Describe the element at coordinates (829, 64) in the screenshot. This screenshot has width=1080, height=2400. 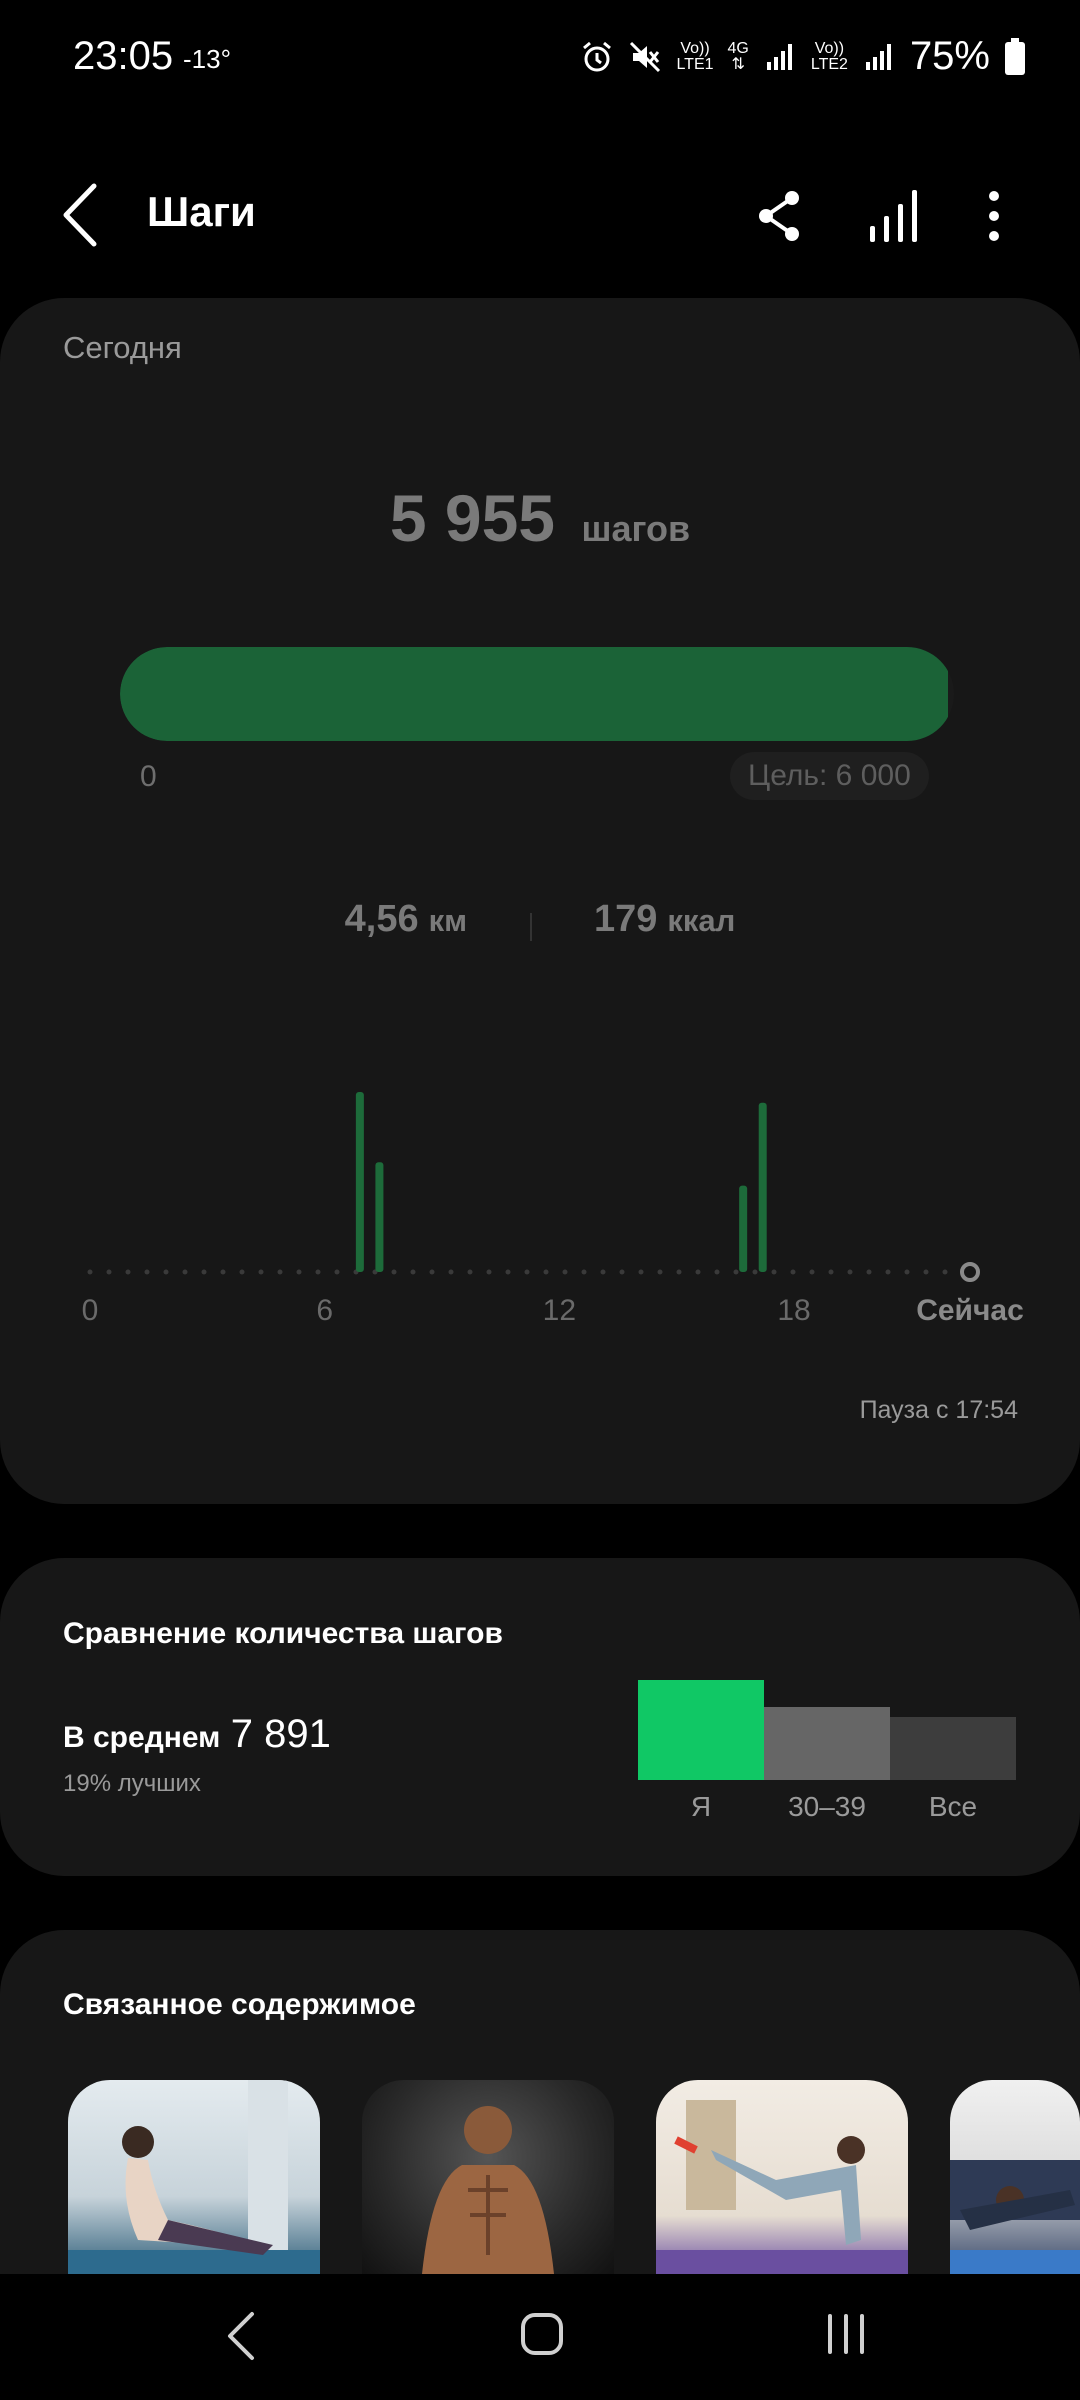
I see `sim2-lte: LTE2` at that location.